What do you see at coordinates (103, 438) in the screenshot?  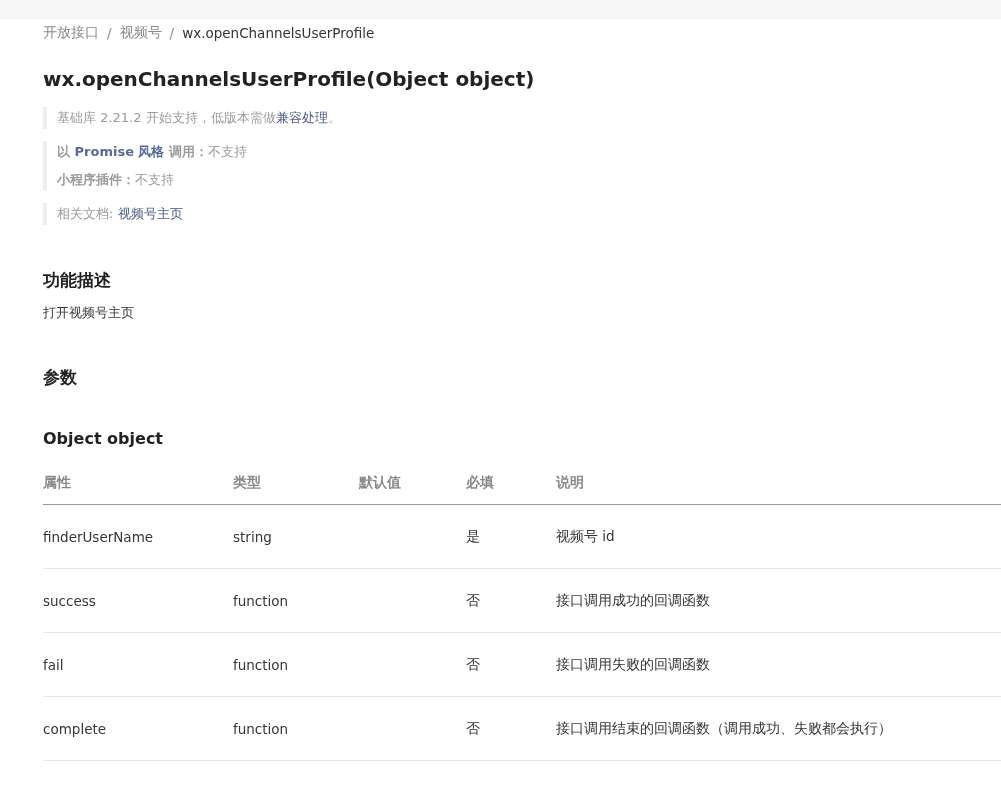 I see `subsection-heading: Object object` at bounding box center [103, 438].